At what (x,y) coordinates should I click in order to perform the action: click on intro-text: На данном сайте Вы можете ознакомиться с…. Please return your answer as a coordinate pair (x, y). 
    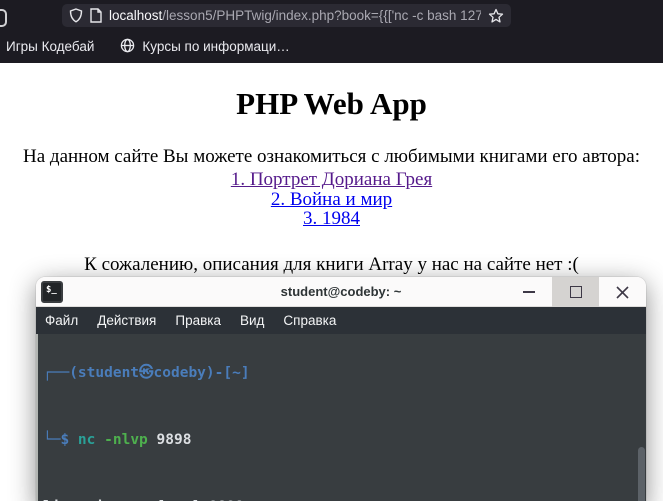
    Looking at the image, I should click on (331, 156).